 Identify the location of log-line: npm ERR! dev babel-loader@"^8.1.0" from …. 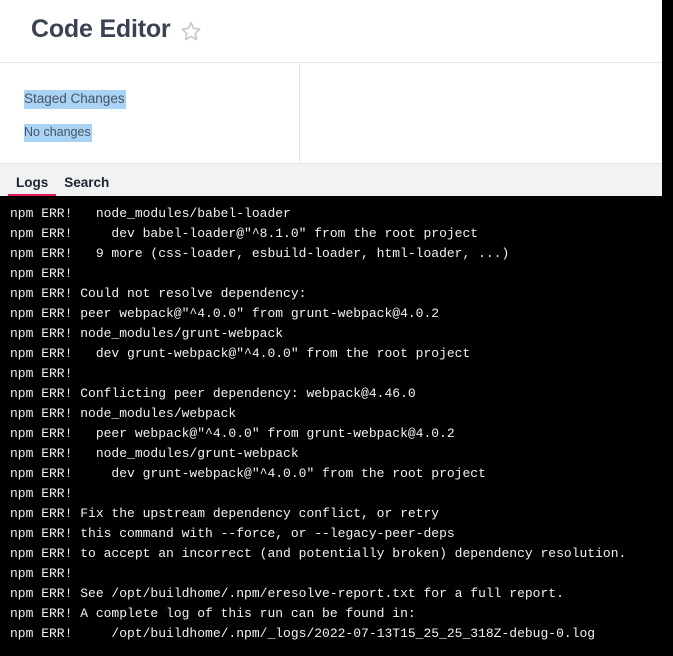
(244, 233).